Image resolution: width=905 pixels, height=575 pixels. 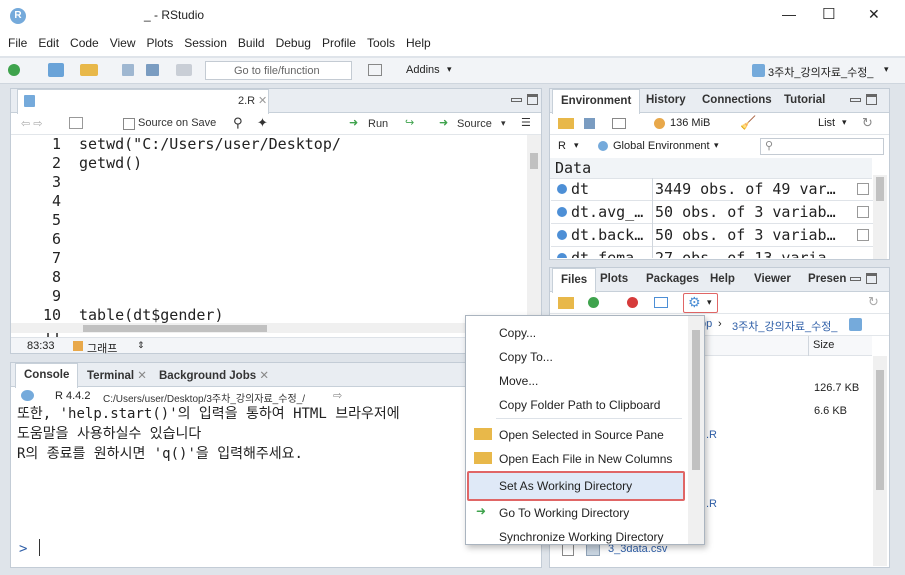 What do you see at coordinates (822, 146) in the screenshot?
I see `environment-search-input: ⚲` at bounding box center [822, 146].